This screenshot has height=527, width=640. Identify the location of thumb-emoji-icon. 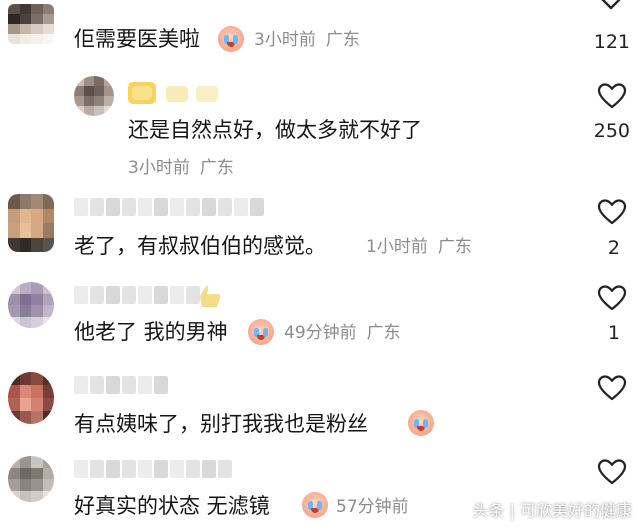
(210, 296).